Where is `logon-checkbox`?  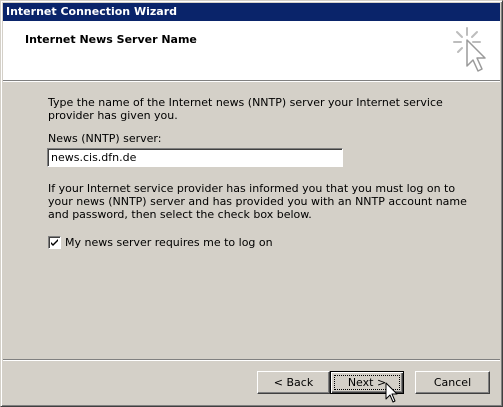 logon-checkbox is located at coordinates (54, 242).